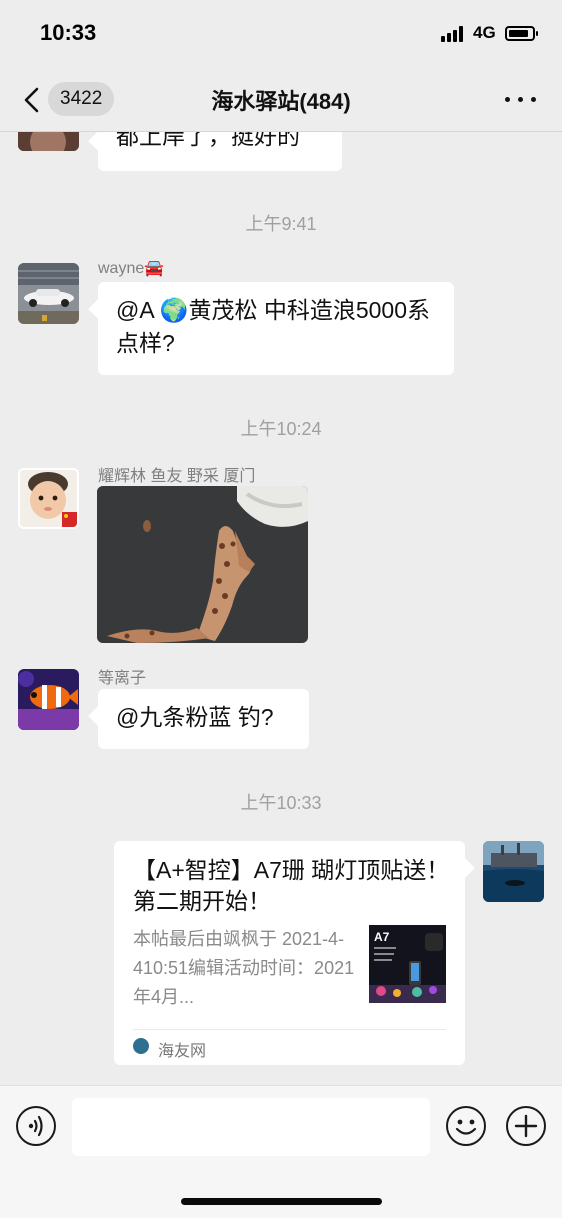  I want to click on shared-photo, so click(202, 564).